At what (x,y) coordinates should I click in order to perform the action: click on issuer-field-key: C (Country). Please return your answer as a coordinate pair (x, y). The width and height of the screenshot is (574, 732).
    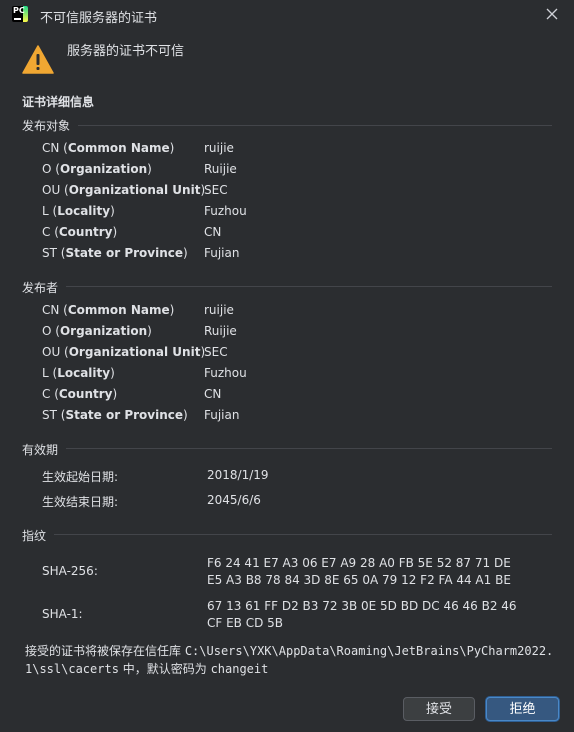
    Looking at the image, I should click on (79, 394).